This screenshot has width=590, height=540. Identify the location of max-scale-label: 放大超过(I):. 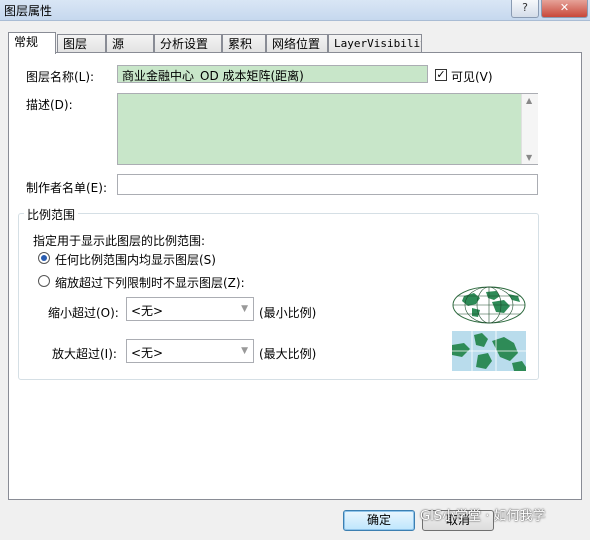
(84, 354).